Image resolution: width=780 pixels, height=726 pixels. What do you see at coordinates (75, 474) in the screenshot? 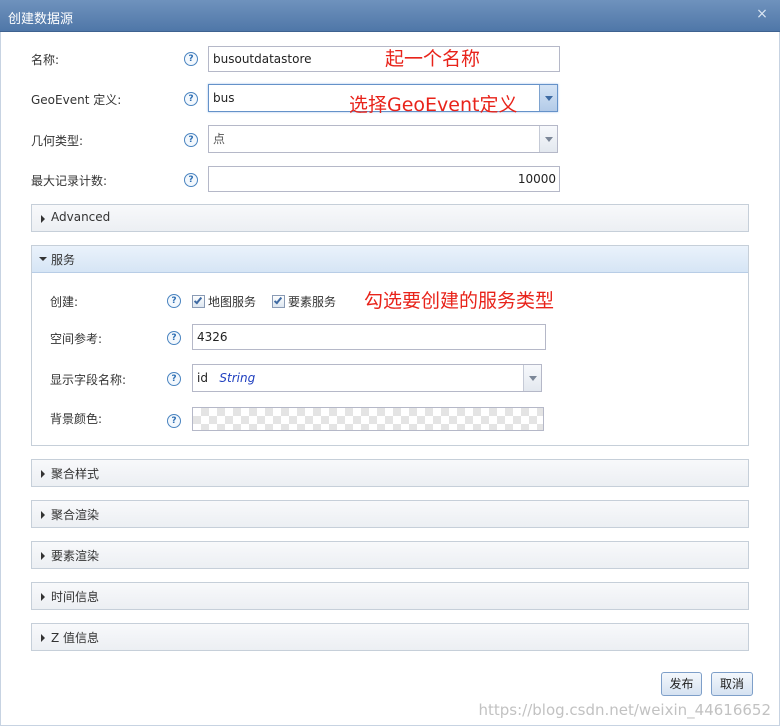
I see `panel-aggregation-style-title: 聚合样式` at bounding box center [75, 474].